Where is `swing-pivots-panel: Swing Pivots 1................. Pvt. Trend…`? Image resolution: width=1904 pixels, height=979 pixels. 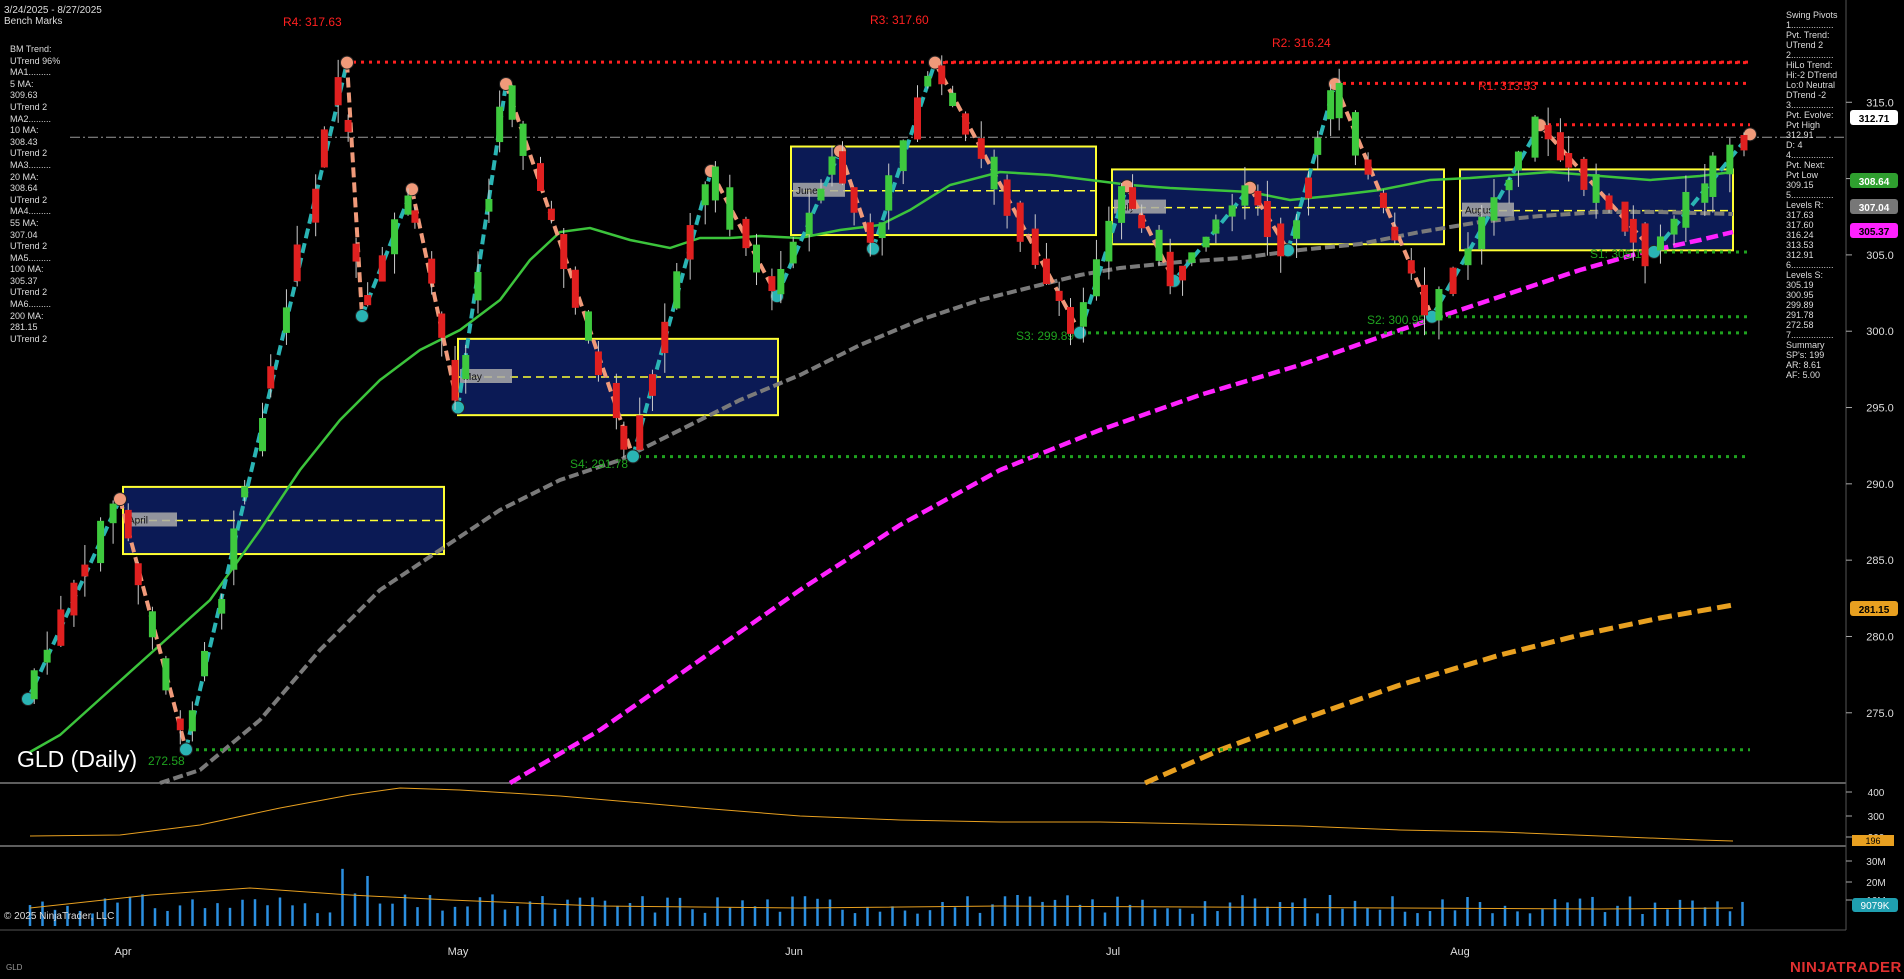
swing-pivots-panel: Swing Pivots 1................. Pvt. Trend… is located at coordinates (1829, 195).